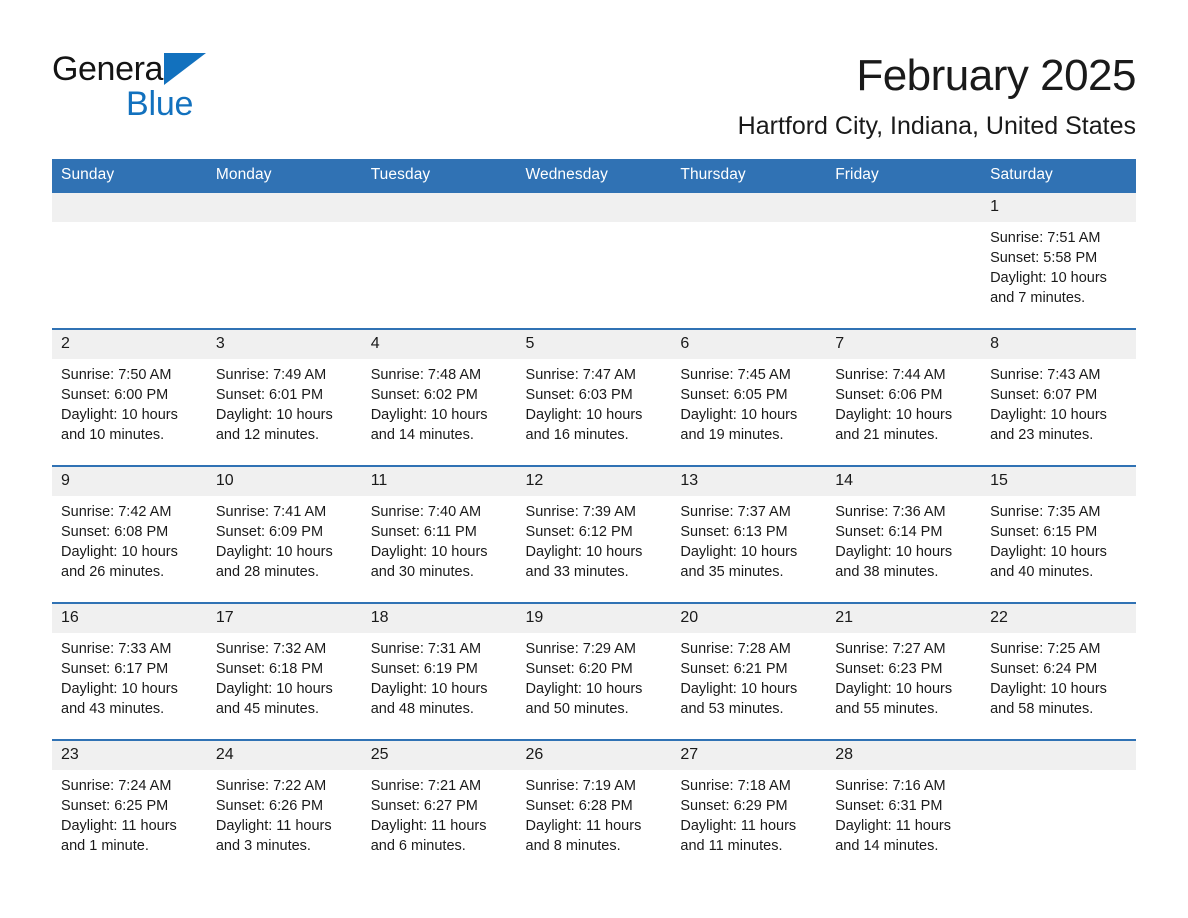 The width and height of the screenshot is (1188, 918). I want to click on daylight-duration-line2: and 43 minutes., so click(113, 709).